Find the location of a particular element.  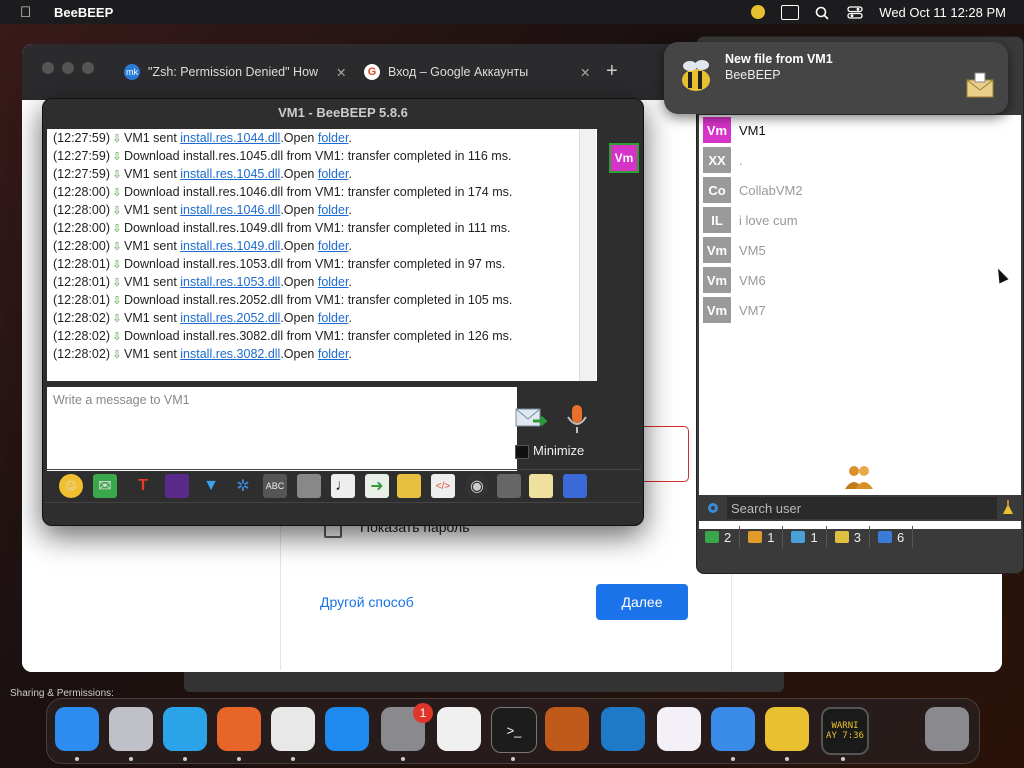

stat-item: 2 is located at coordinates (719, 537).